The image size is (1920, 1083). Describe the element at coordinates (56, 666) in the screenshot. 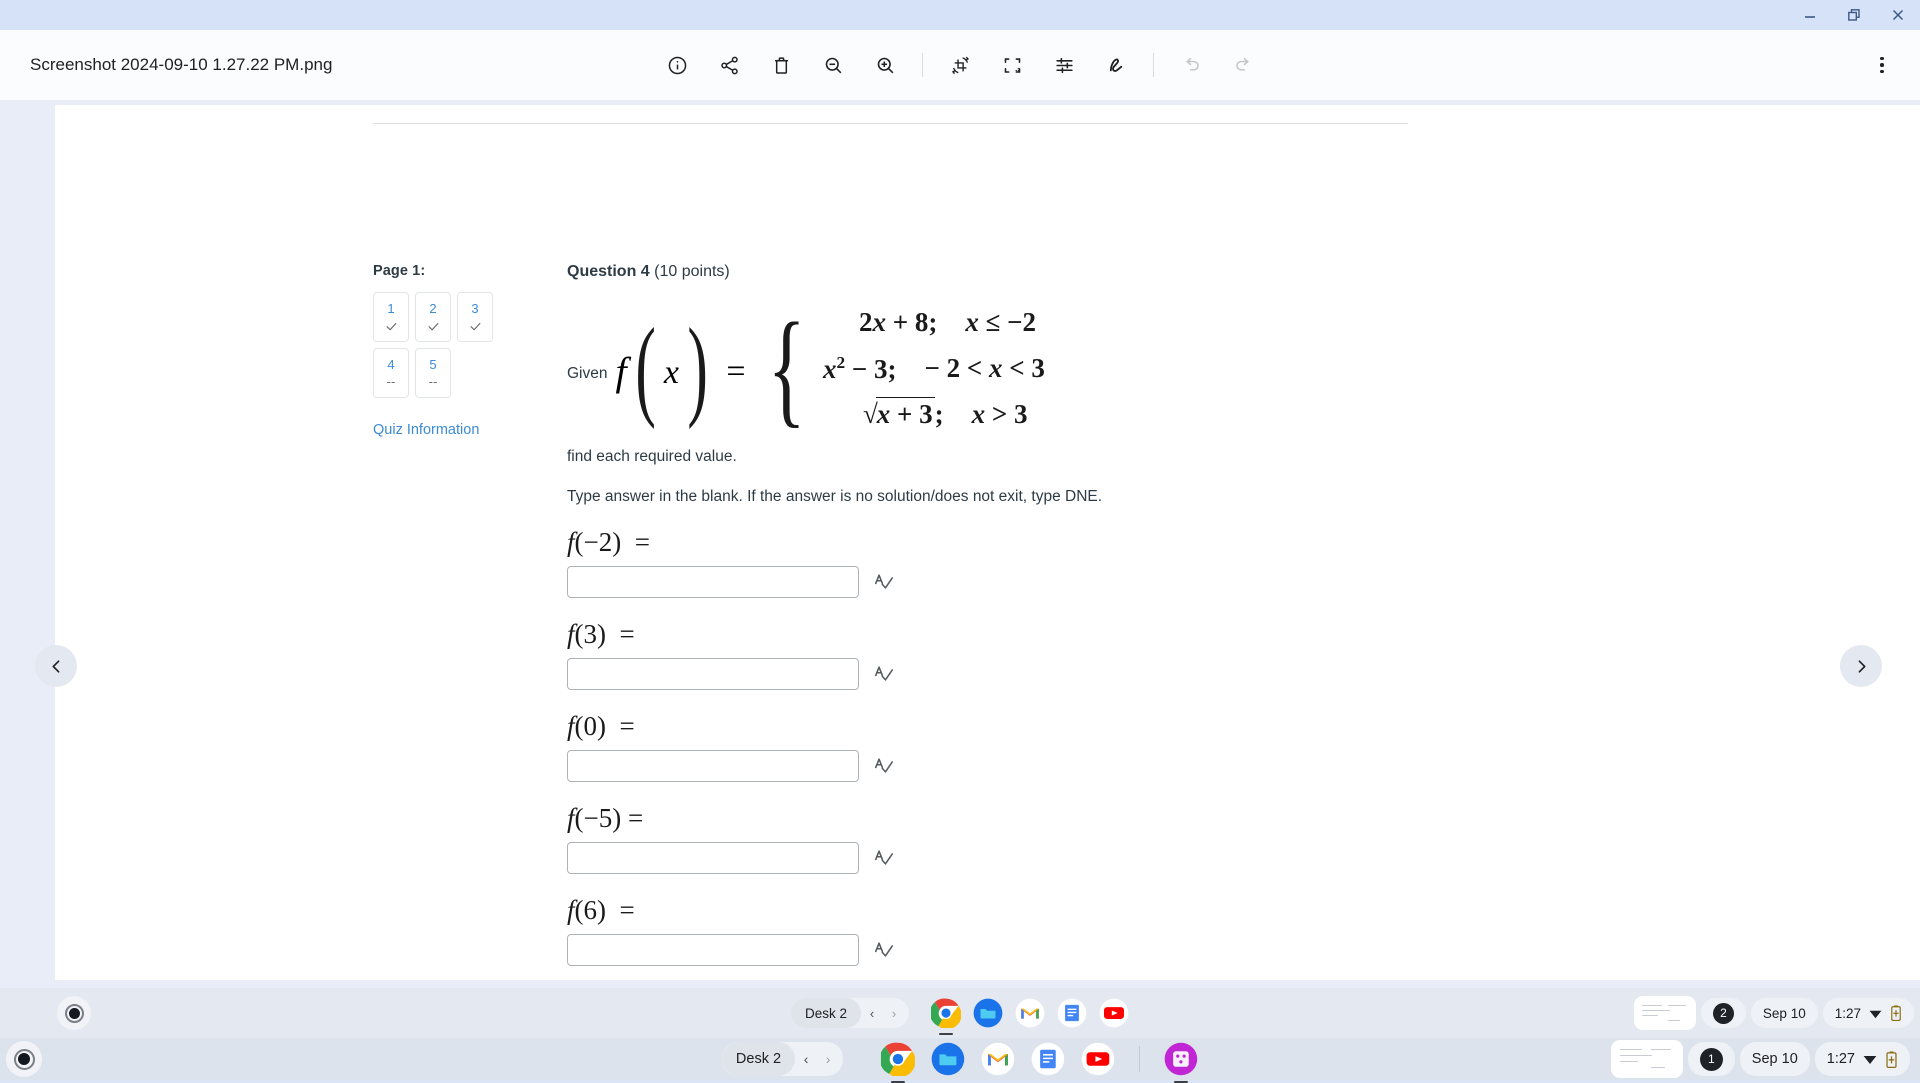

I see `previous-image-button` at that location.